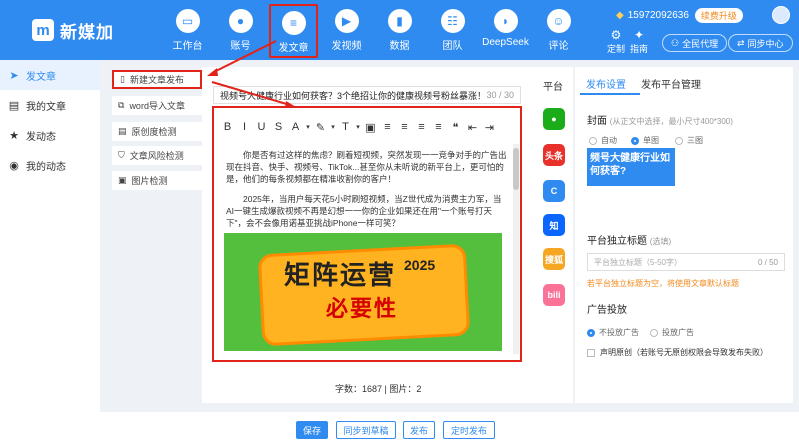  Describe the element at coordinates (455, 127) in the screenshot. I see `toolbar-button-15: ❝` at that location.